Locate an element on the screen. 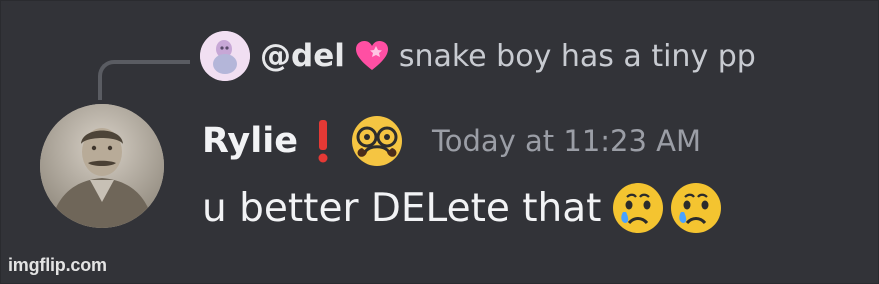 Image resolution: width=879 pixels, height=284 pixels. disguised-face-emoji-icon is located at coordinates (376, 141).